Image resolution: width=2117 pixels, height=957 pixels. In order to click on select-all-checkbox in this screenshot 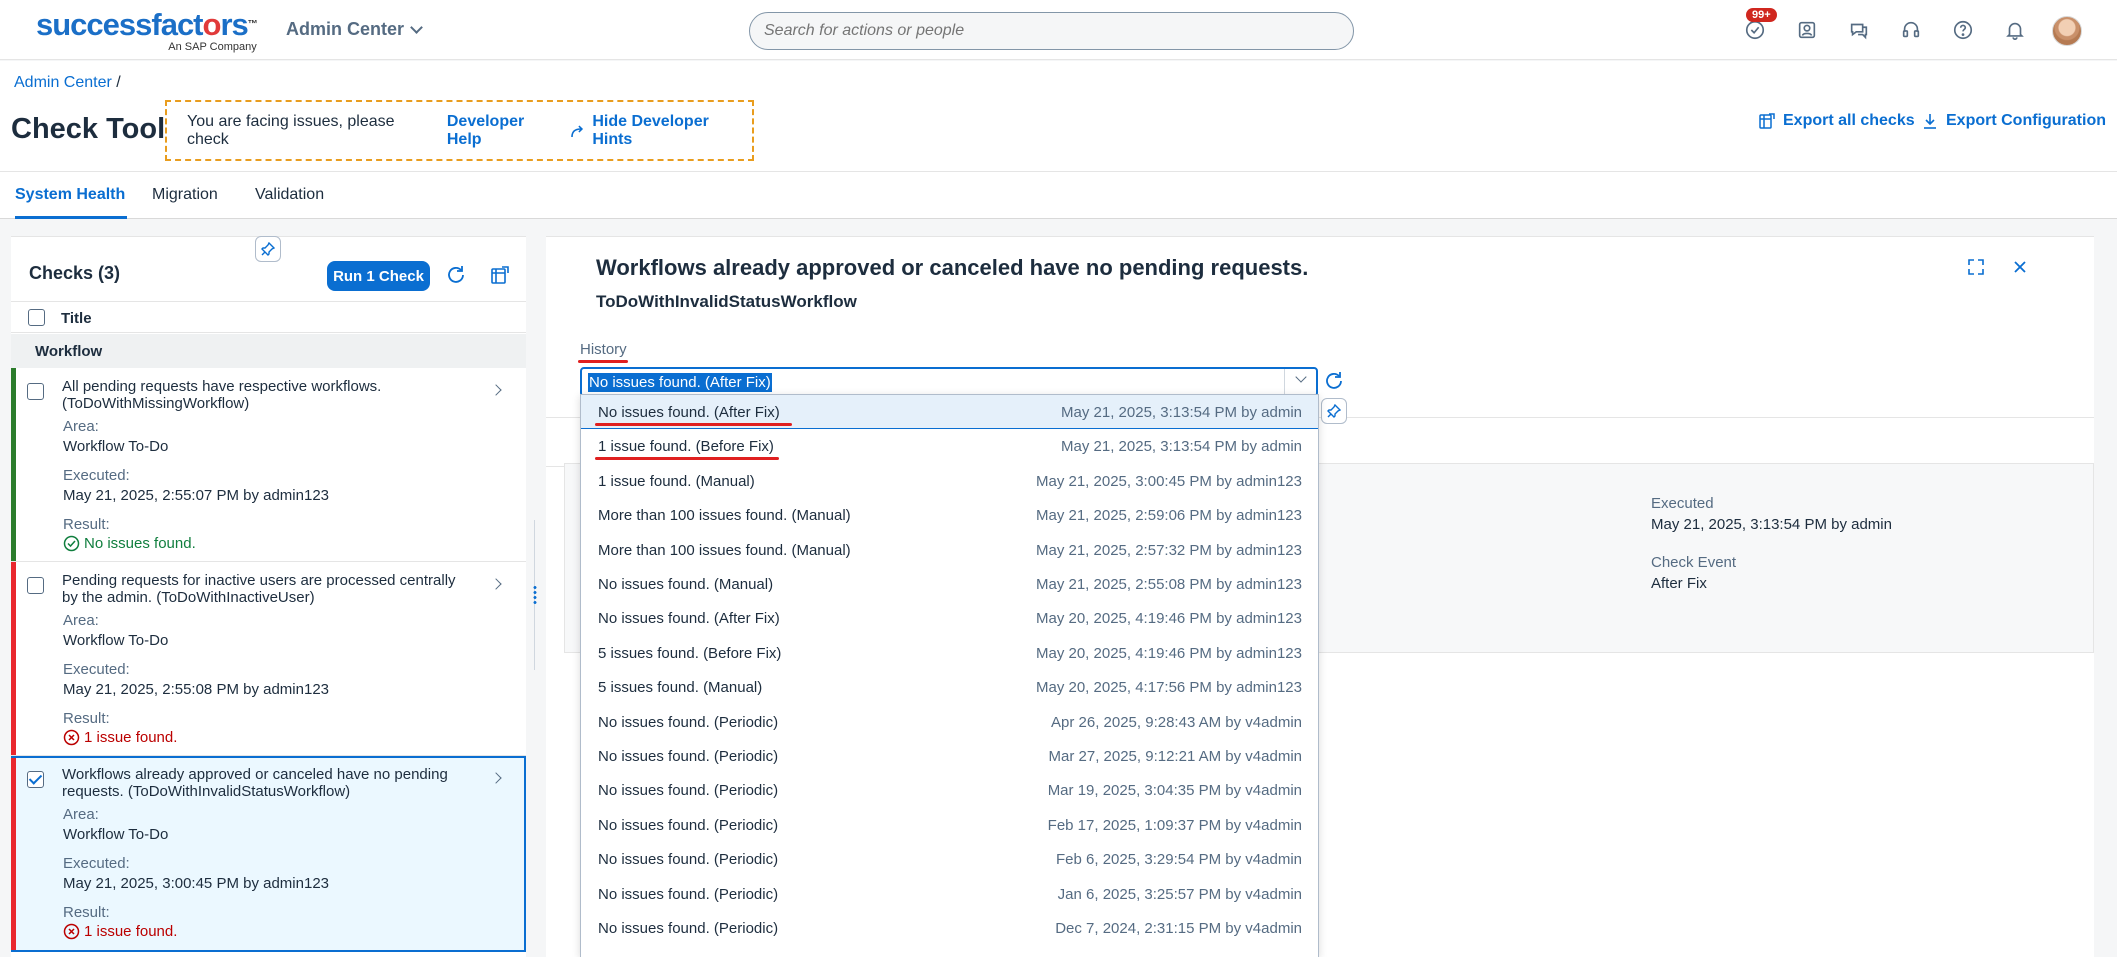, I will do `click(36, 317)`.